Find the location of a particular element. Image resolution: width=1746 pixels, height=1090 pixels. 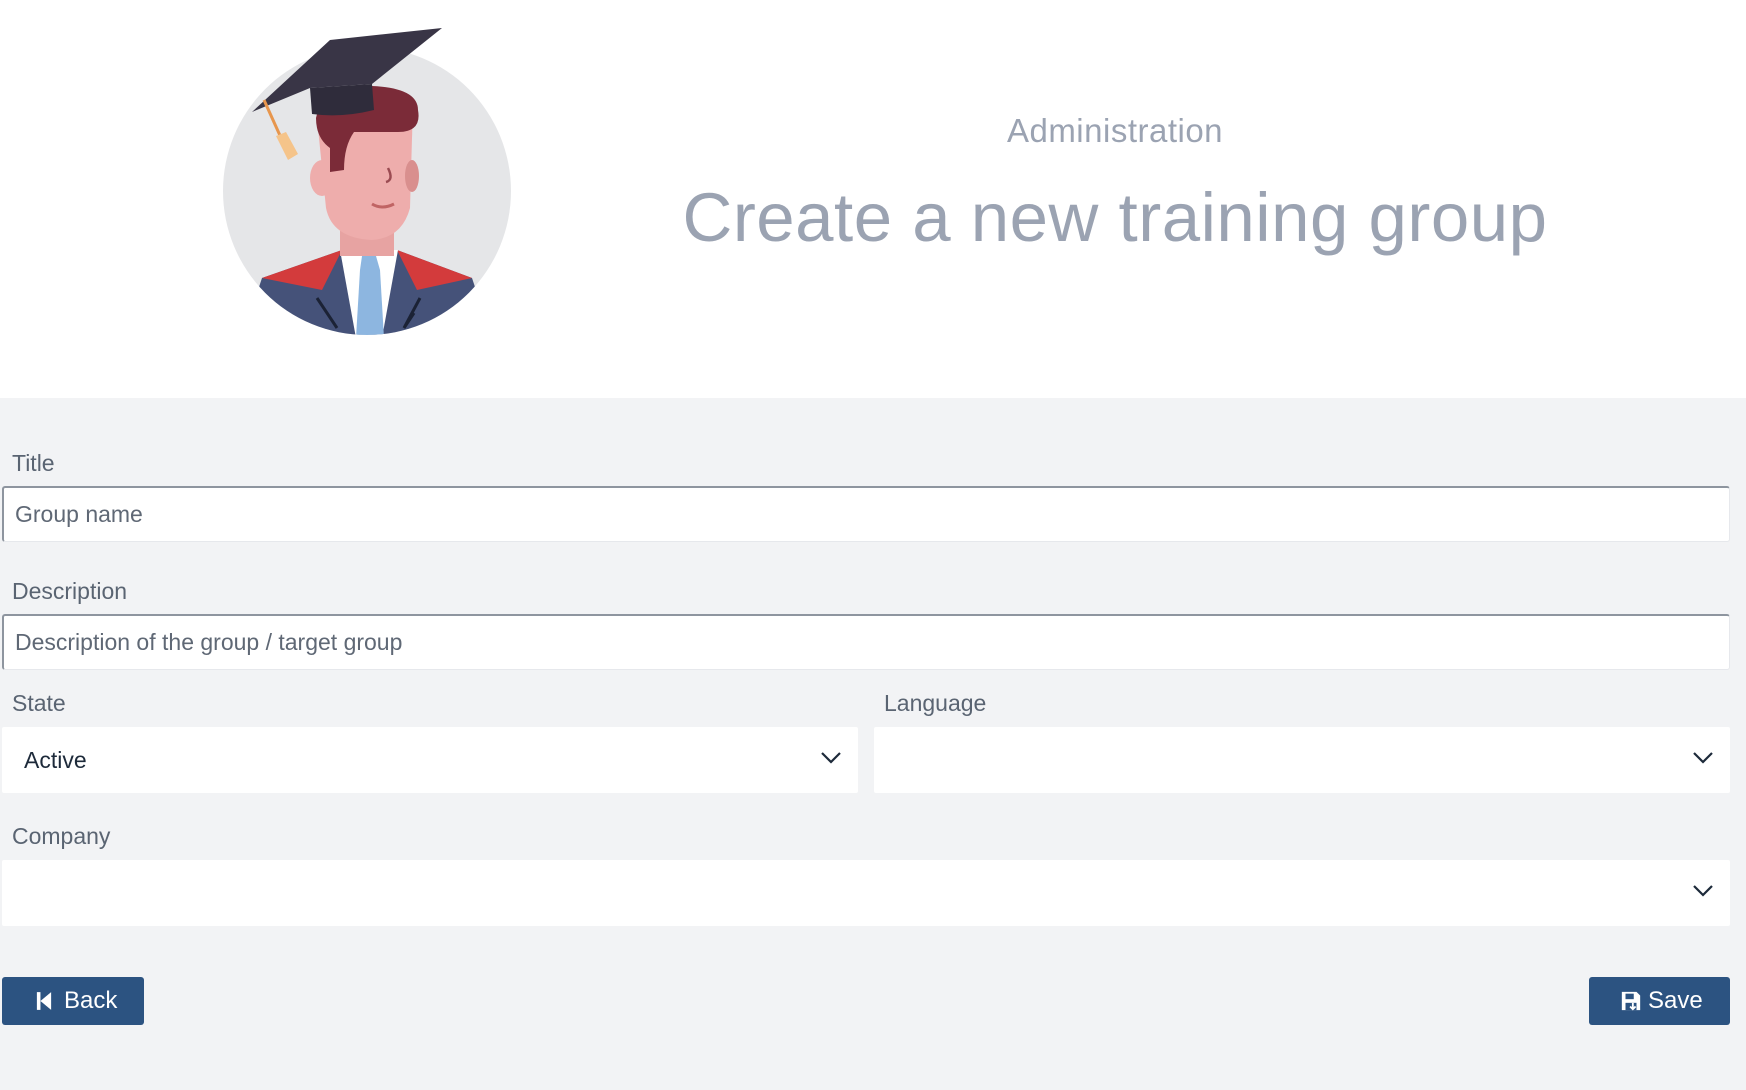

save-button-label: Save is located at coordinates (1675, 1000).